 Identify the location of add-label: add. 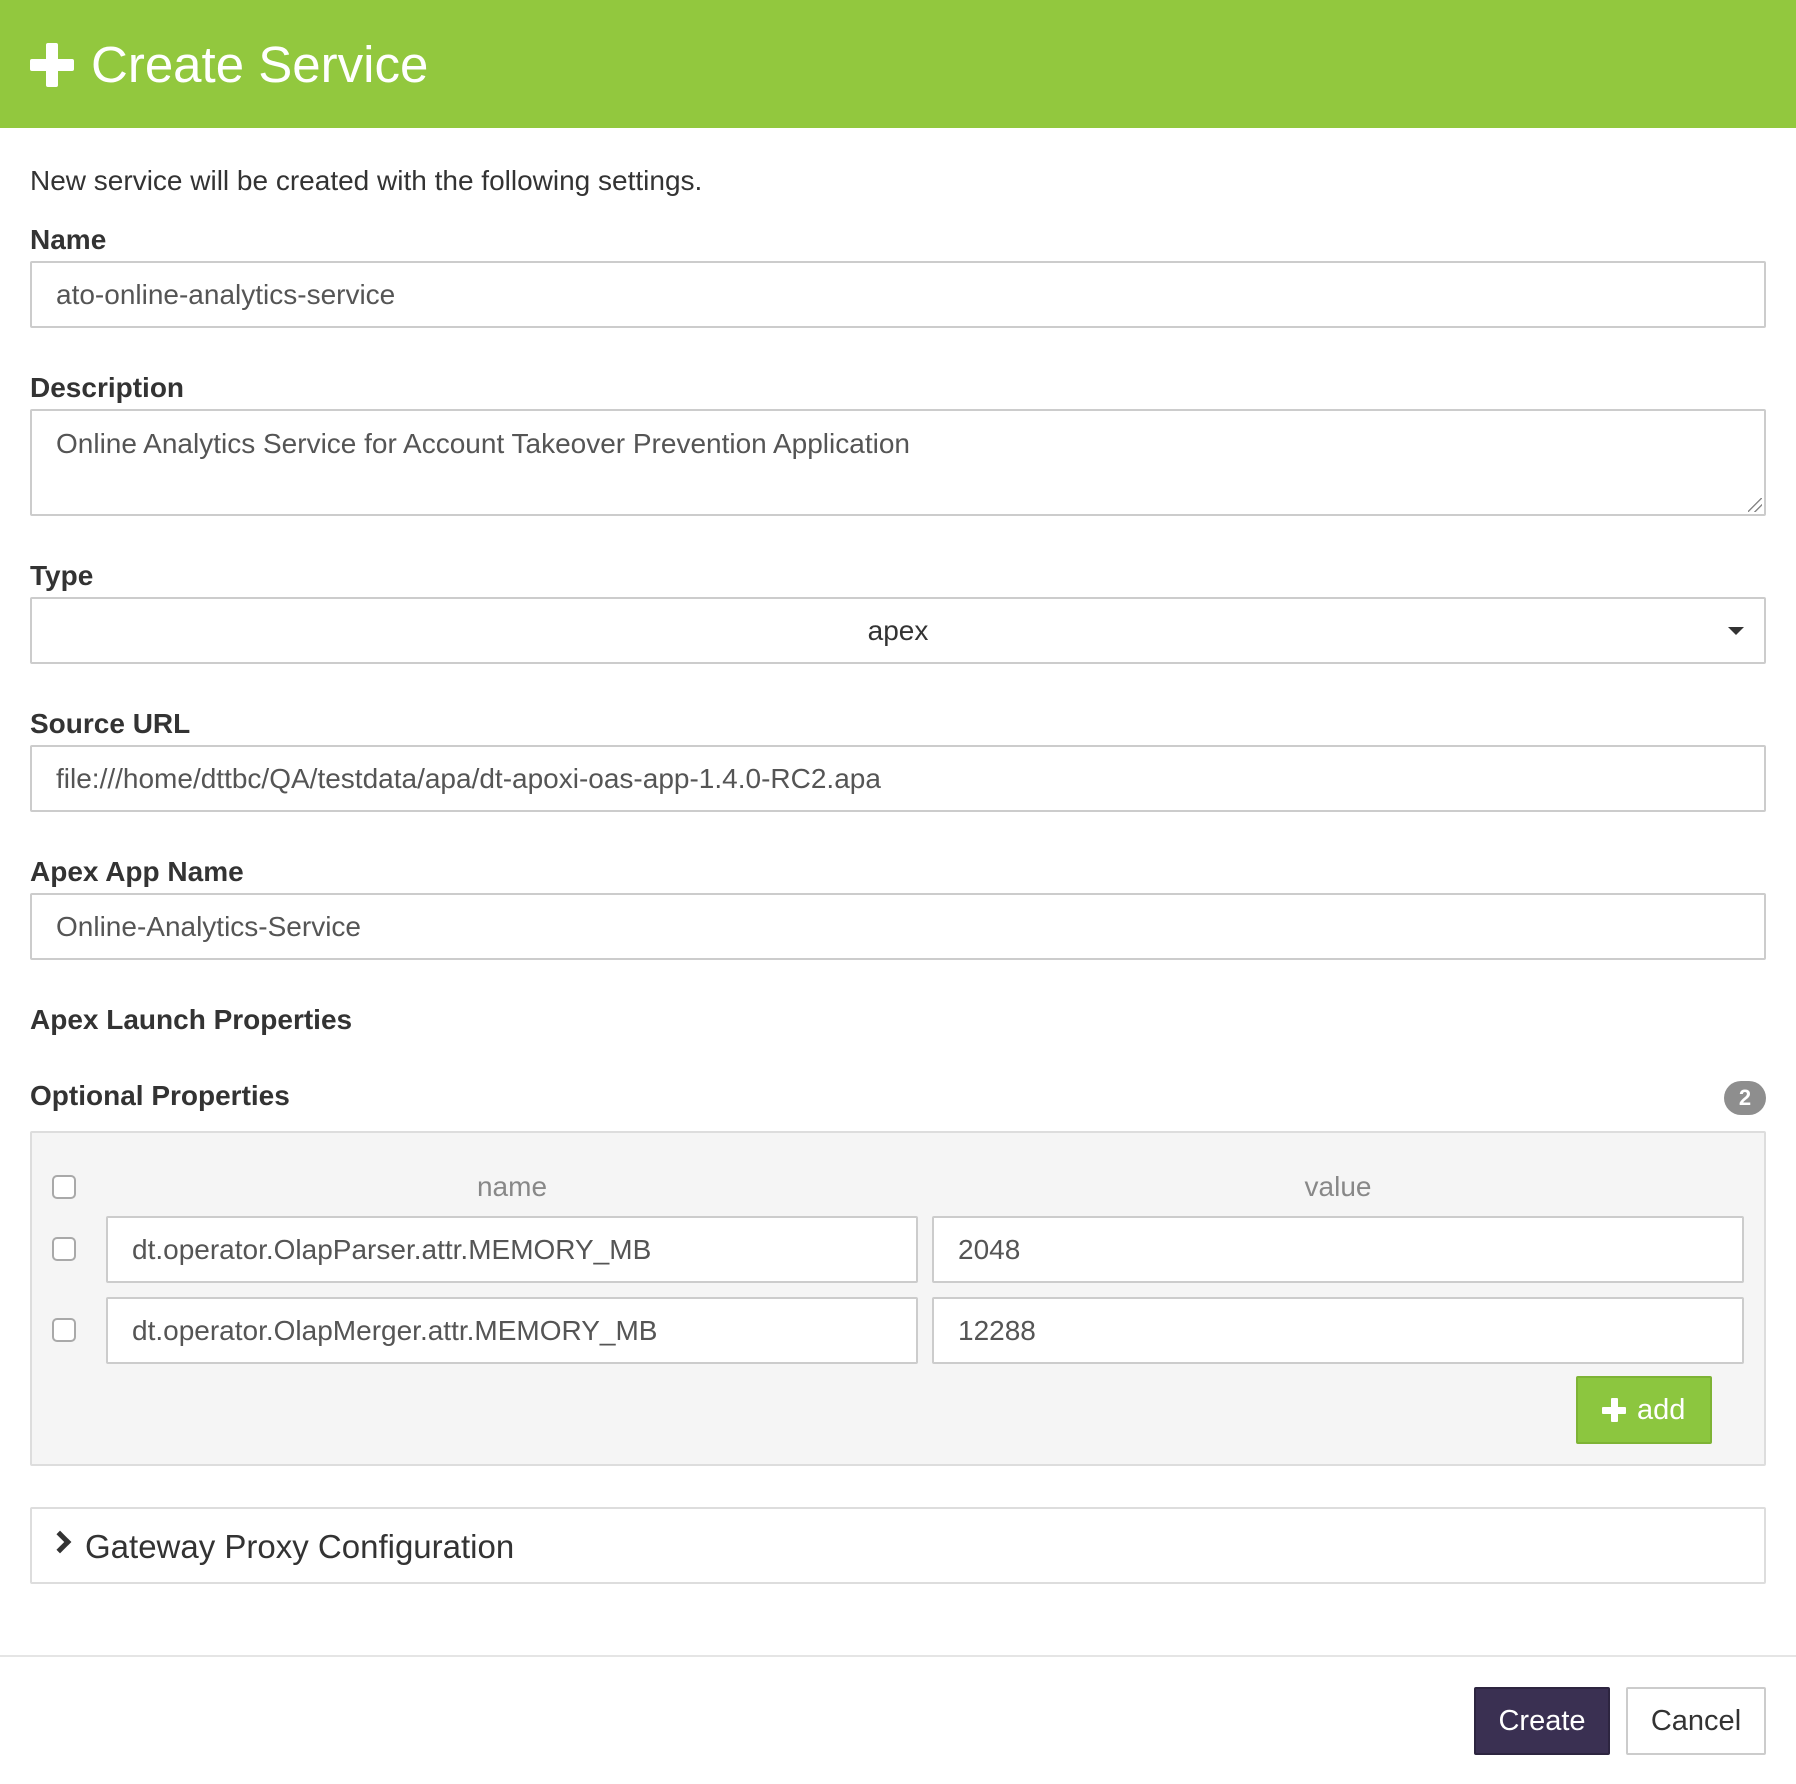
(1661, 1410).